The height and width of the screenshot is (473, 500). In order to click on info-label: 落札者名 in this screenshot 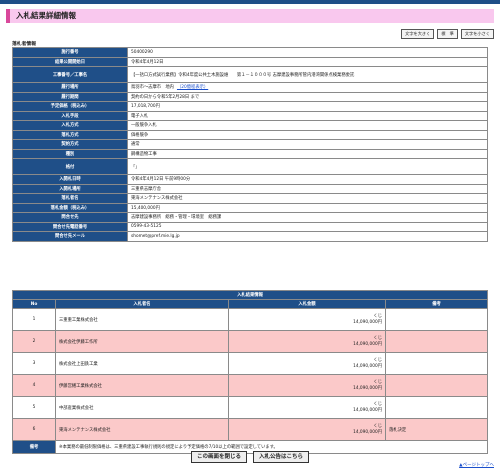, I will do `click(70, 198)`.